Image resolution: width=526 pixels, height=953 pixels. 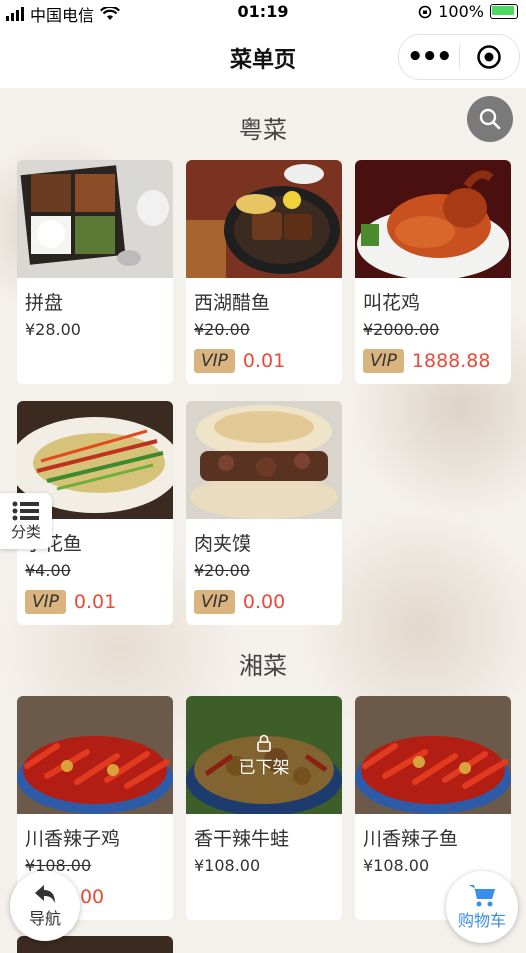 What do you see at coordinates (53, 329) in the screenshot?
I see `dish-price: ¥28.00` at bounding box center [53, 329].